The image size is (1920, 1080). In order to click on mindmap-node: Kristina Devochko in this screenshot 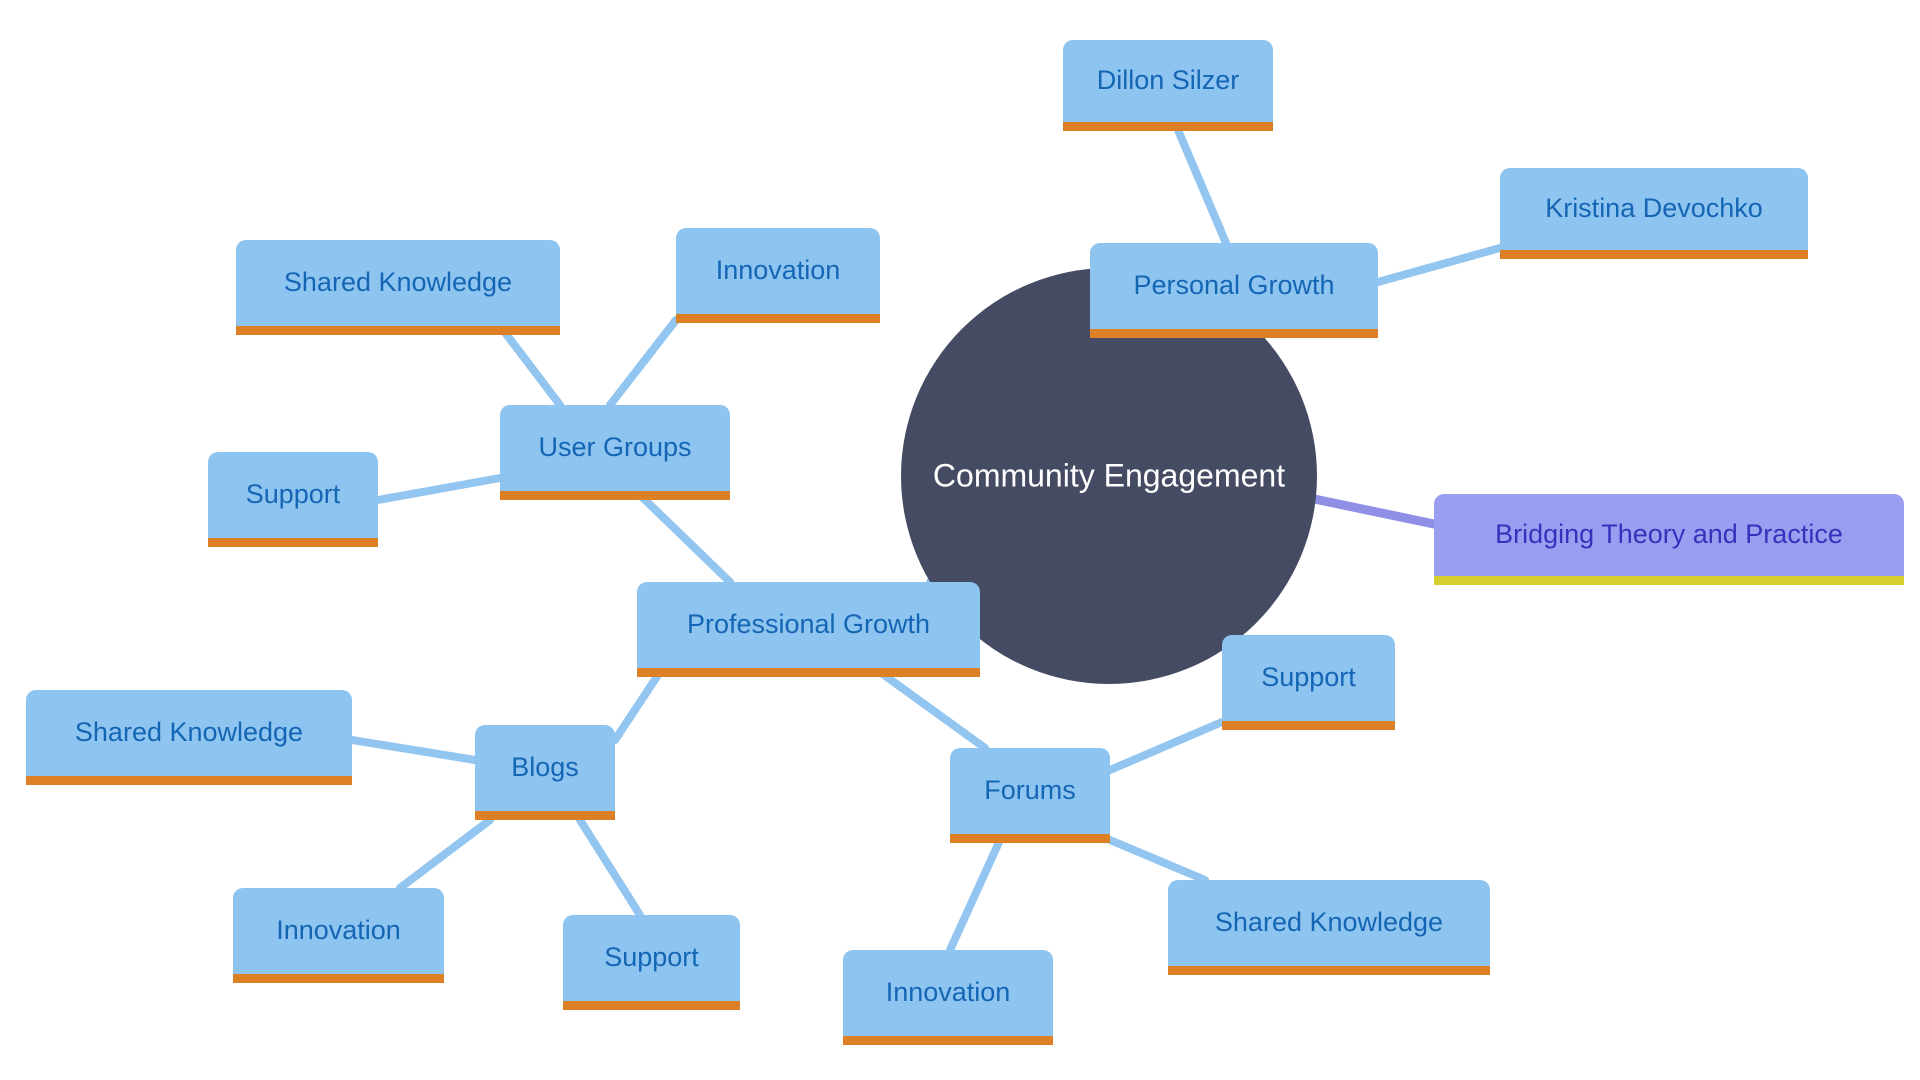, I will do `click(1654, 213)`.